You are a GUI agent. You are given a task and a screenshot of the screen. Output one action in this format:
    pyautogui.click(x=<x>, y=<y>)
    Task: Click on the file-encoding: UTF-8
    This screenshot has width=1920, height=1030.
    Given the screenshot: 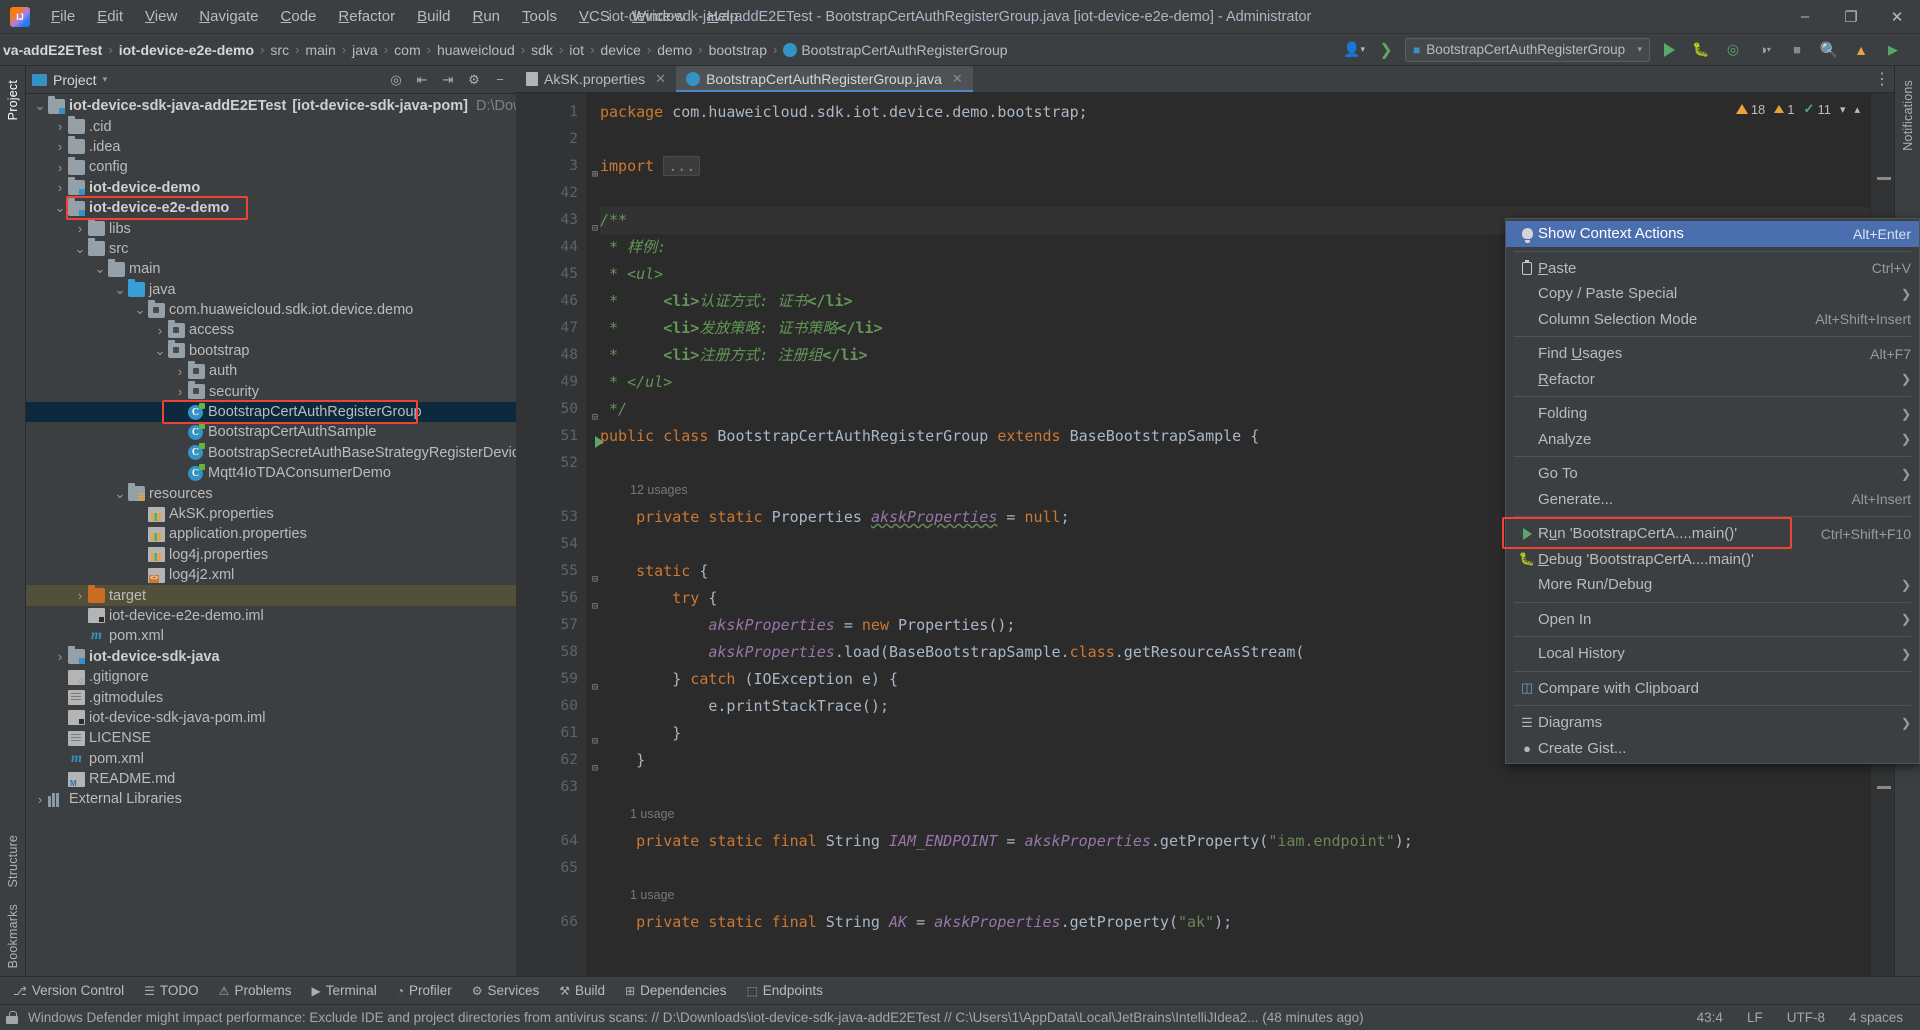 What is the action you would take?
    pyautogui.click(x=1806, y=1017)
    